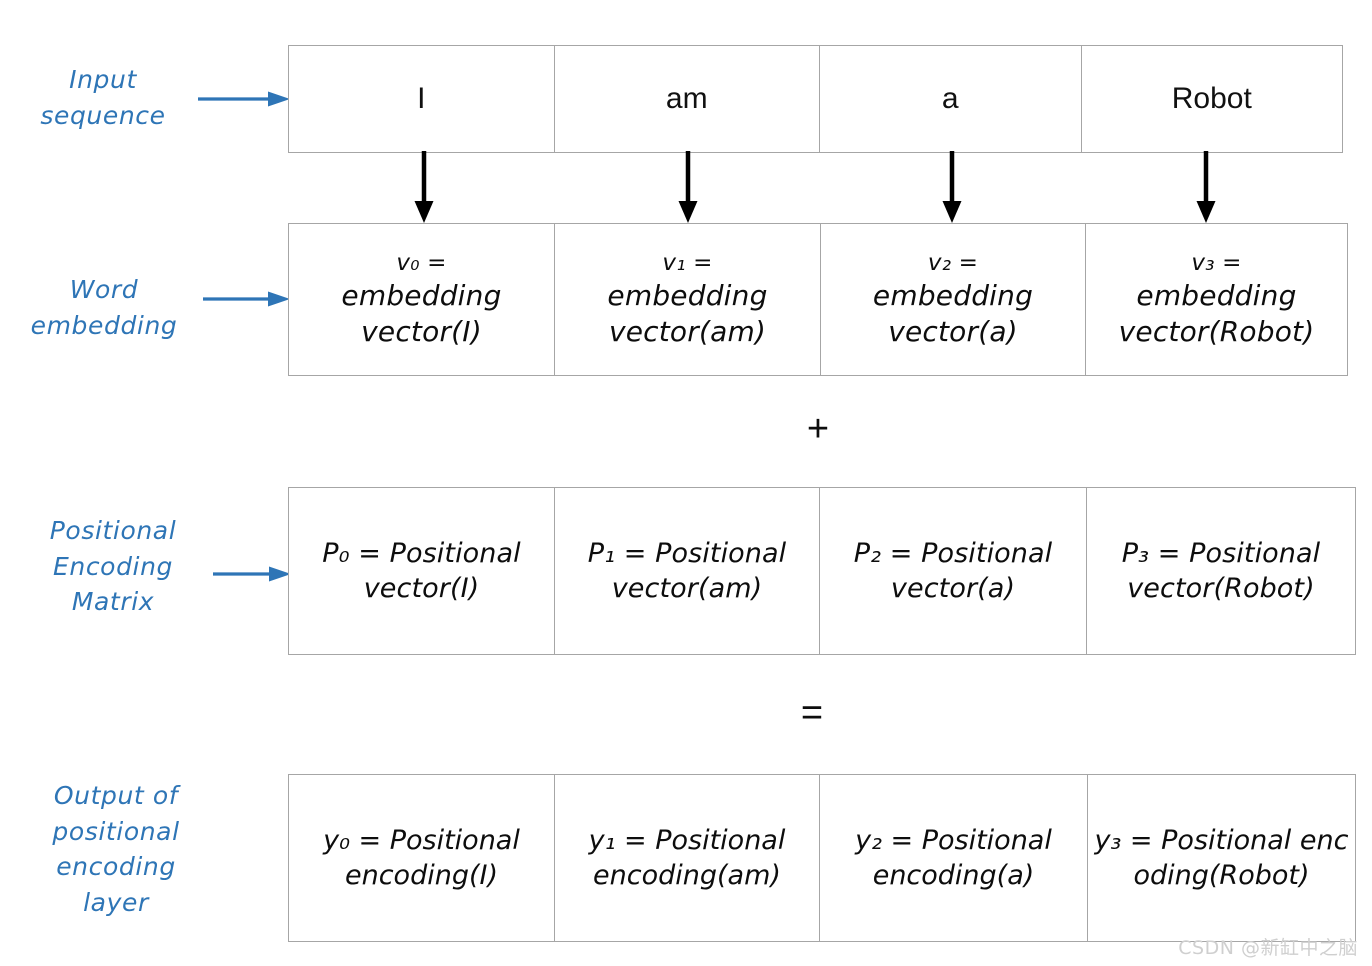 The height and width of the screenshot is (966, 1372). Describe the element at coordinates (953, 313) in the screenshot. I see `embedding-value-label: embedding vector(a)` at that location.